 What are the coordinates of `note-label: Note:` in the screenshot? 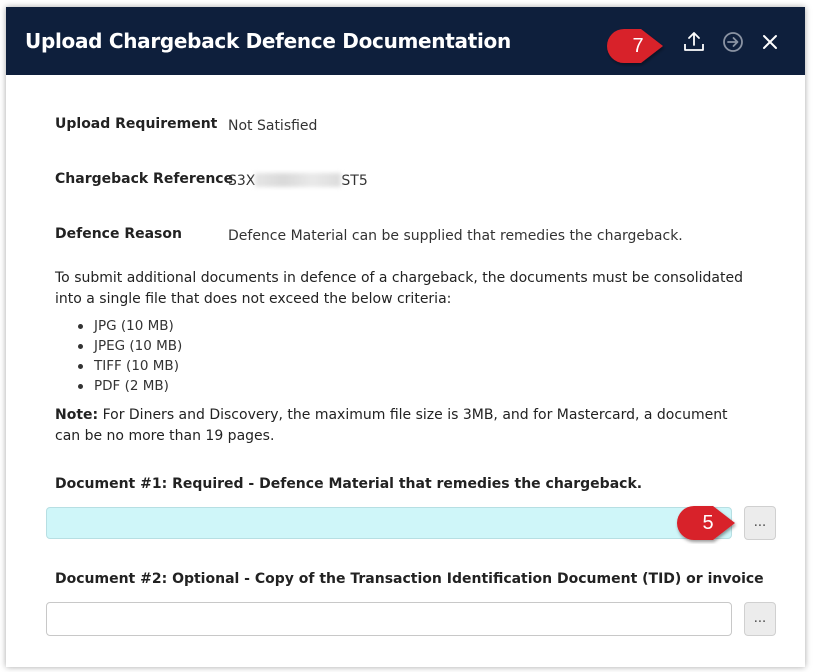 It's located at (77, 415).